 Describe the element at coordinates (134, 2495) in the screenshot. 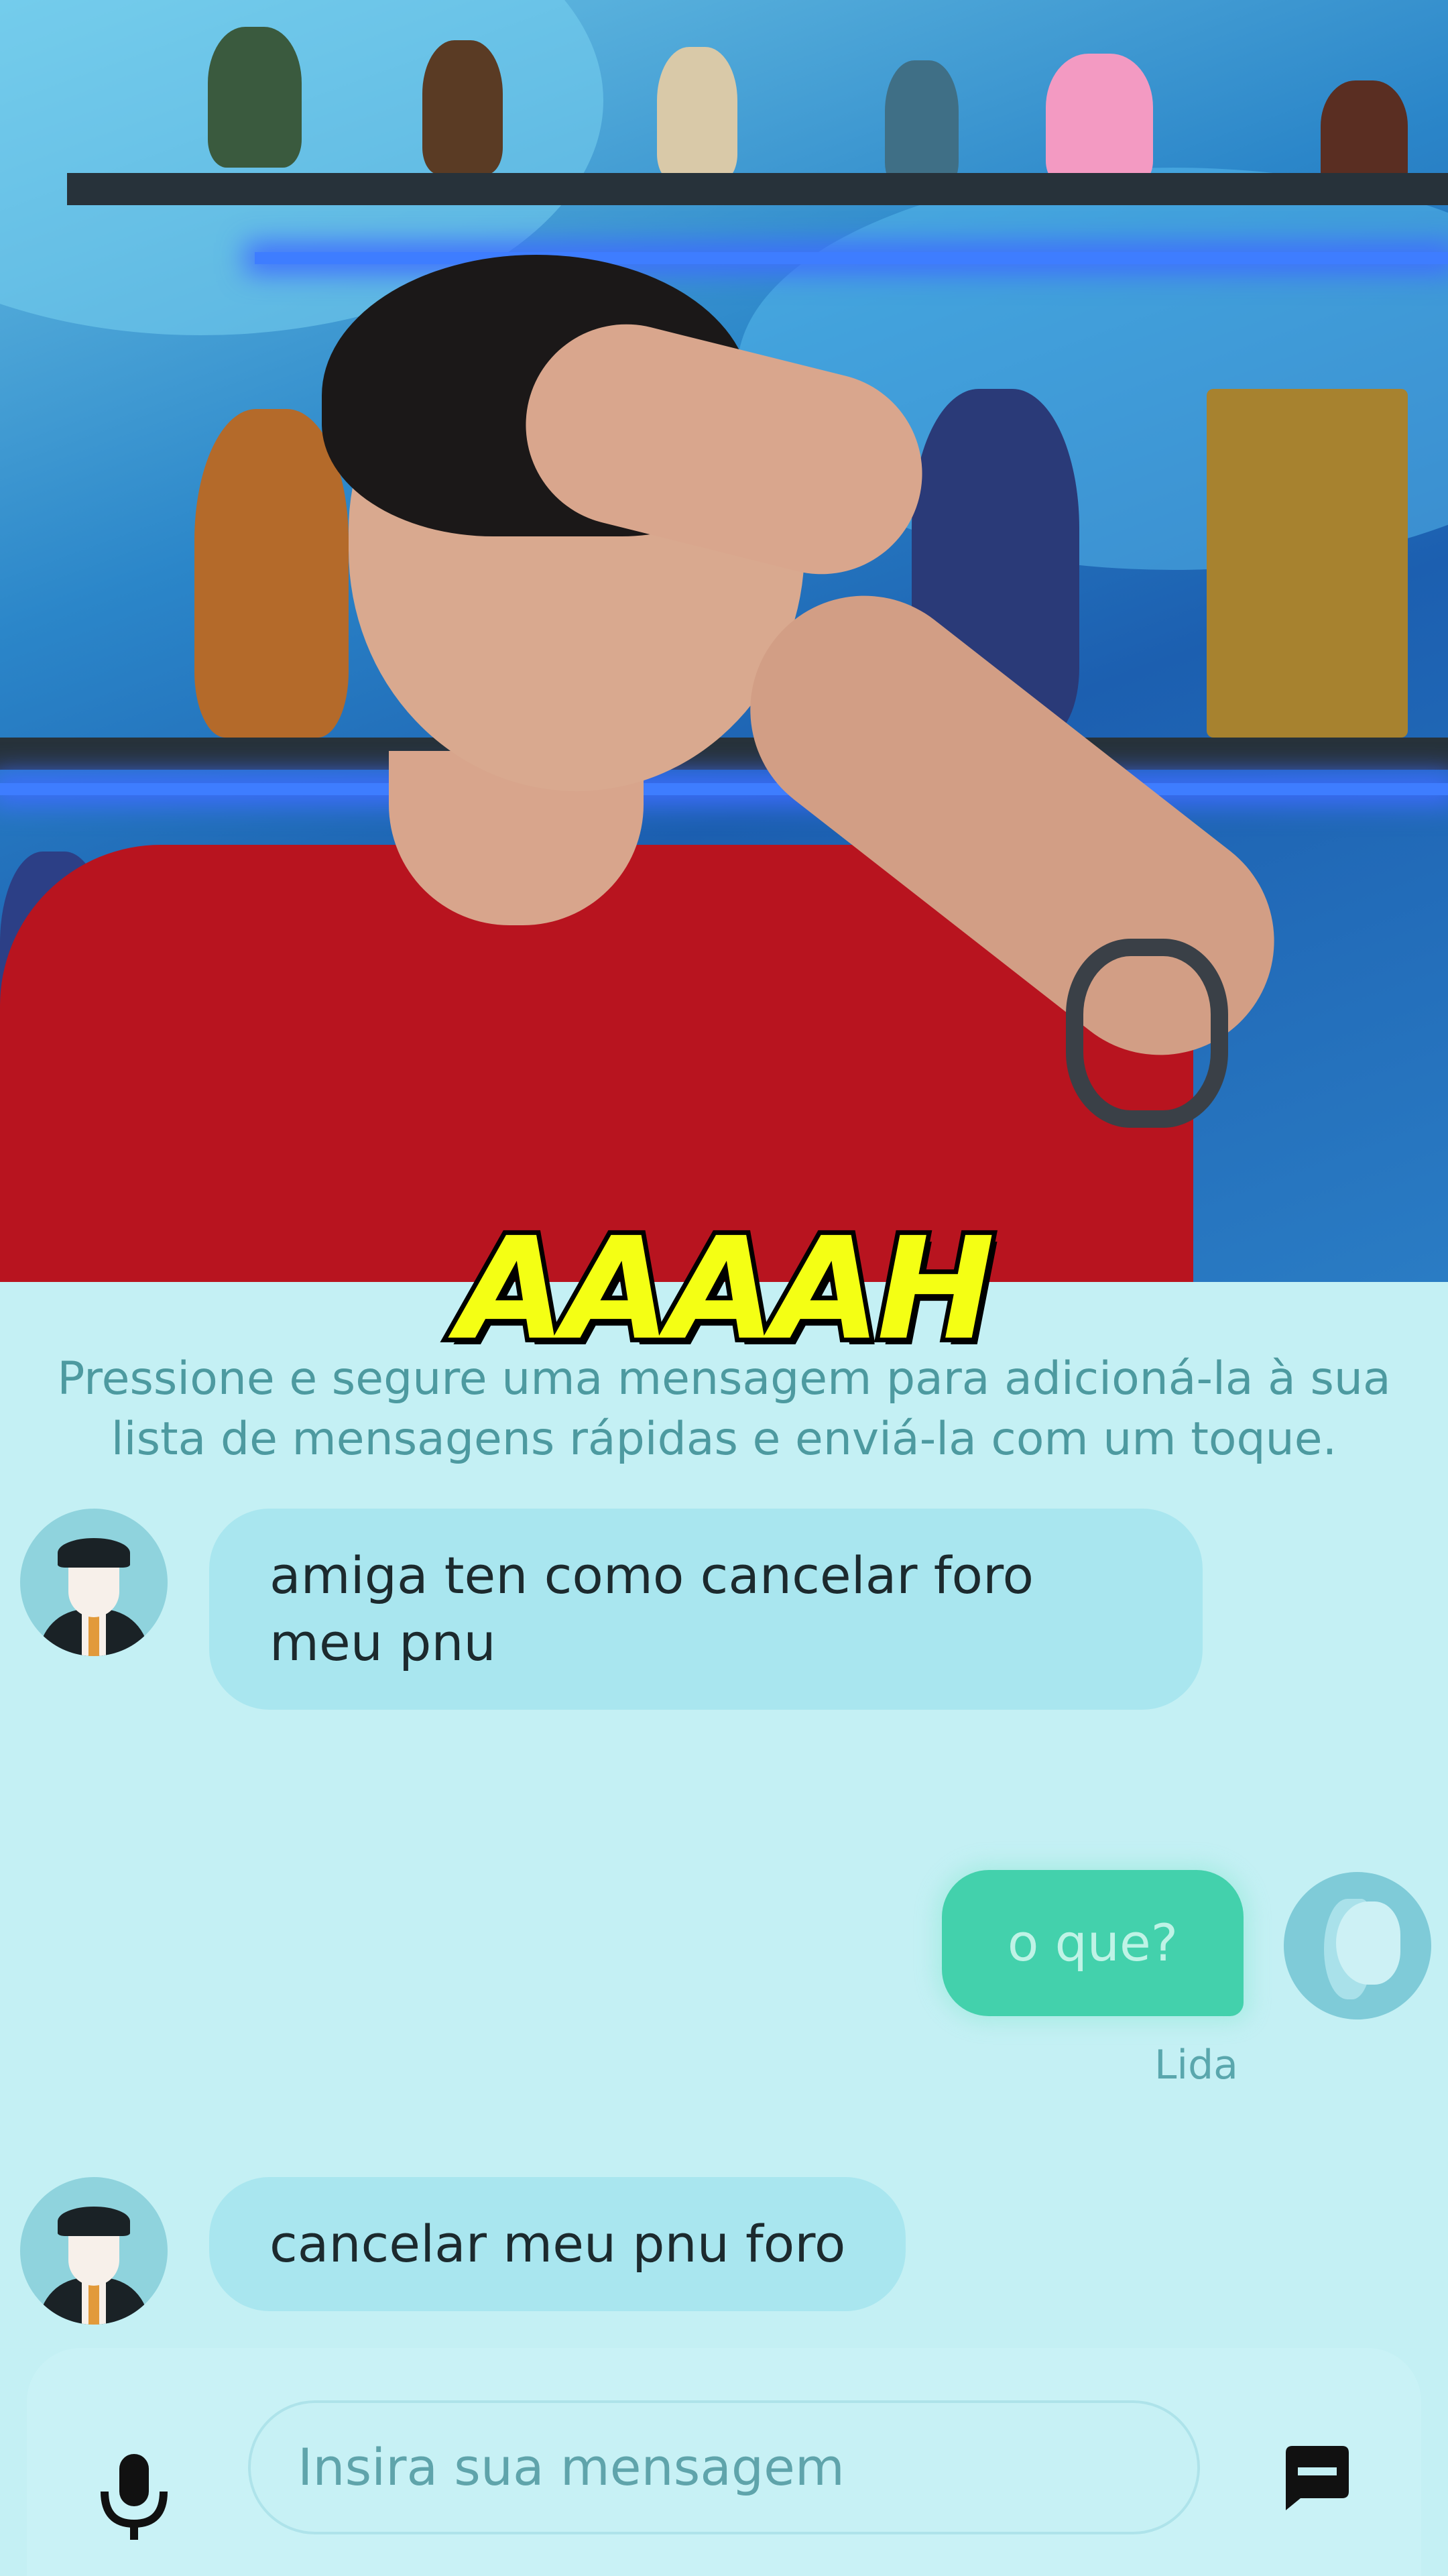

I see `microphone-icon` at that location.